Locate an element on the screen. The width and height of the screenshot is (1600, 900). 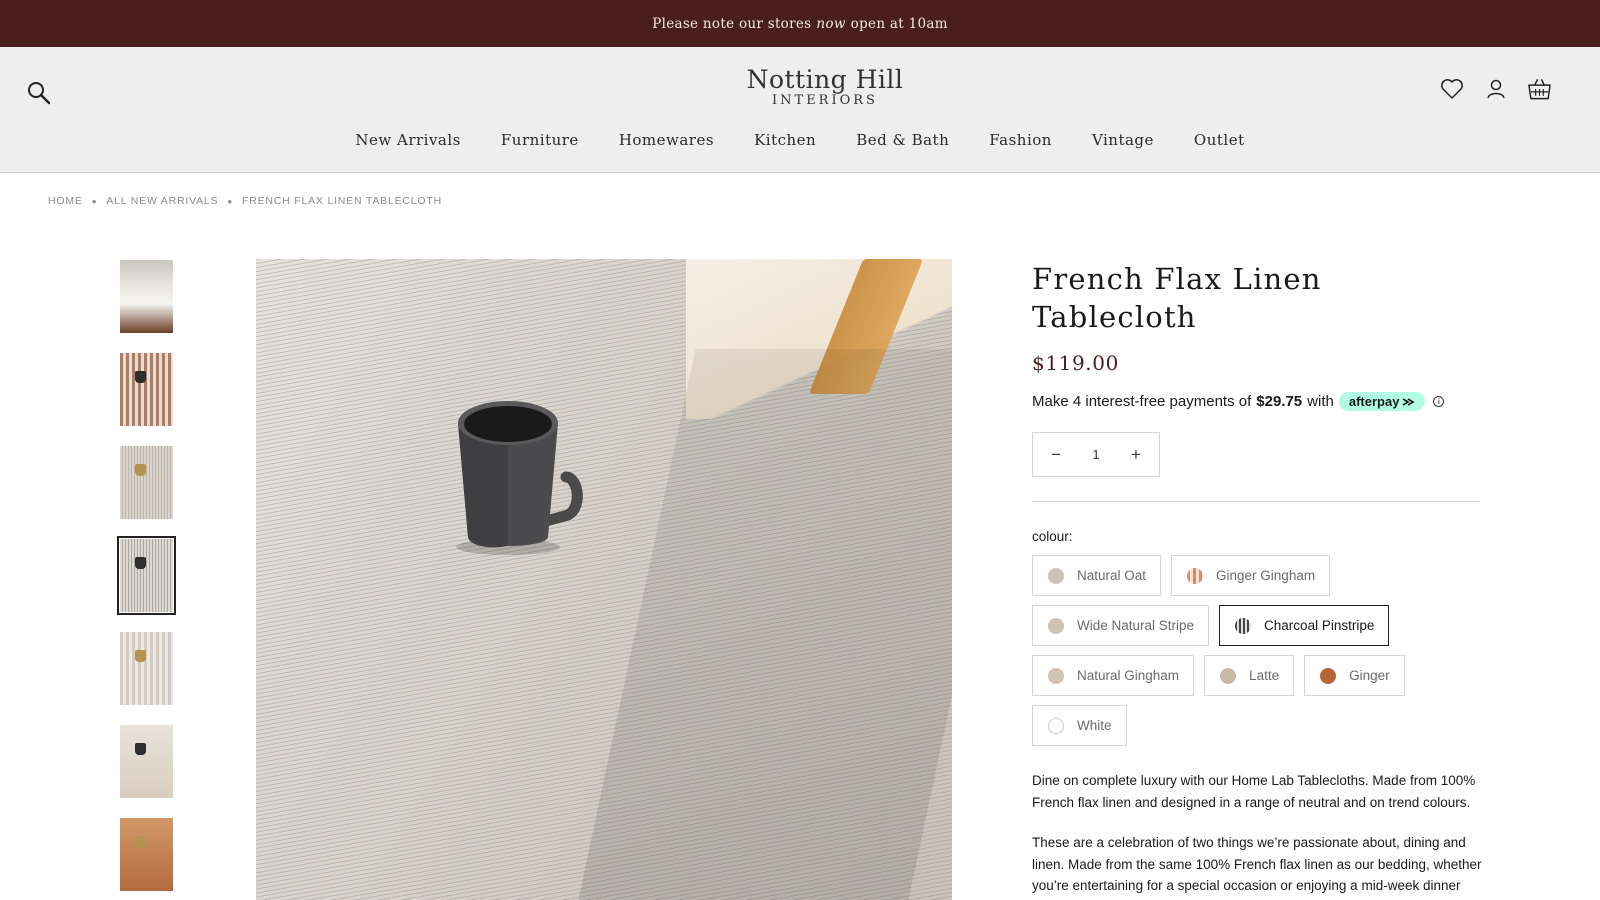
colour-option-latte: Latte is located at coordinates (1249, 675).